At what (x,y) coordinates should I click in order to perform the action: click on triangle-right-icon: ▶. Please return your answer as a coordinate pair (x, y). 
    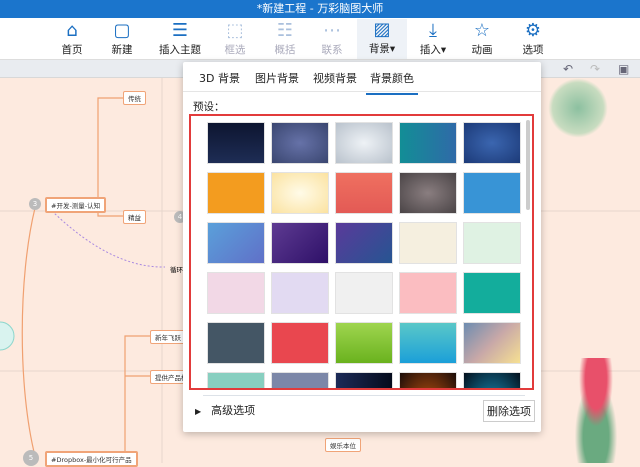
    Looking at the image, I should click on (198, 411).